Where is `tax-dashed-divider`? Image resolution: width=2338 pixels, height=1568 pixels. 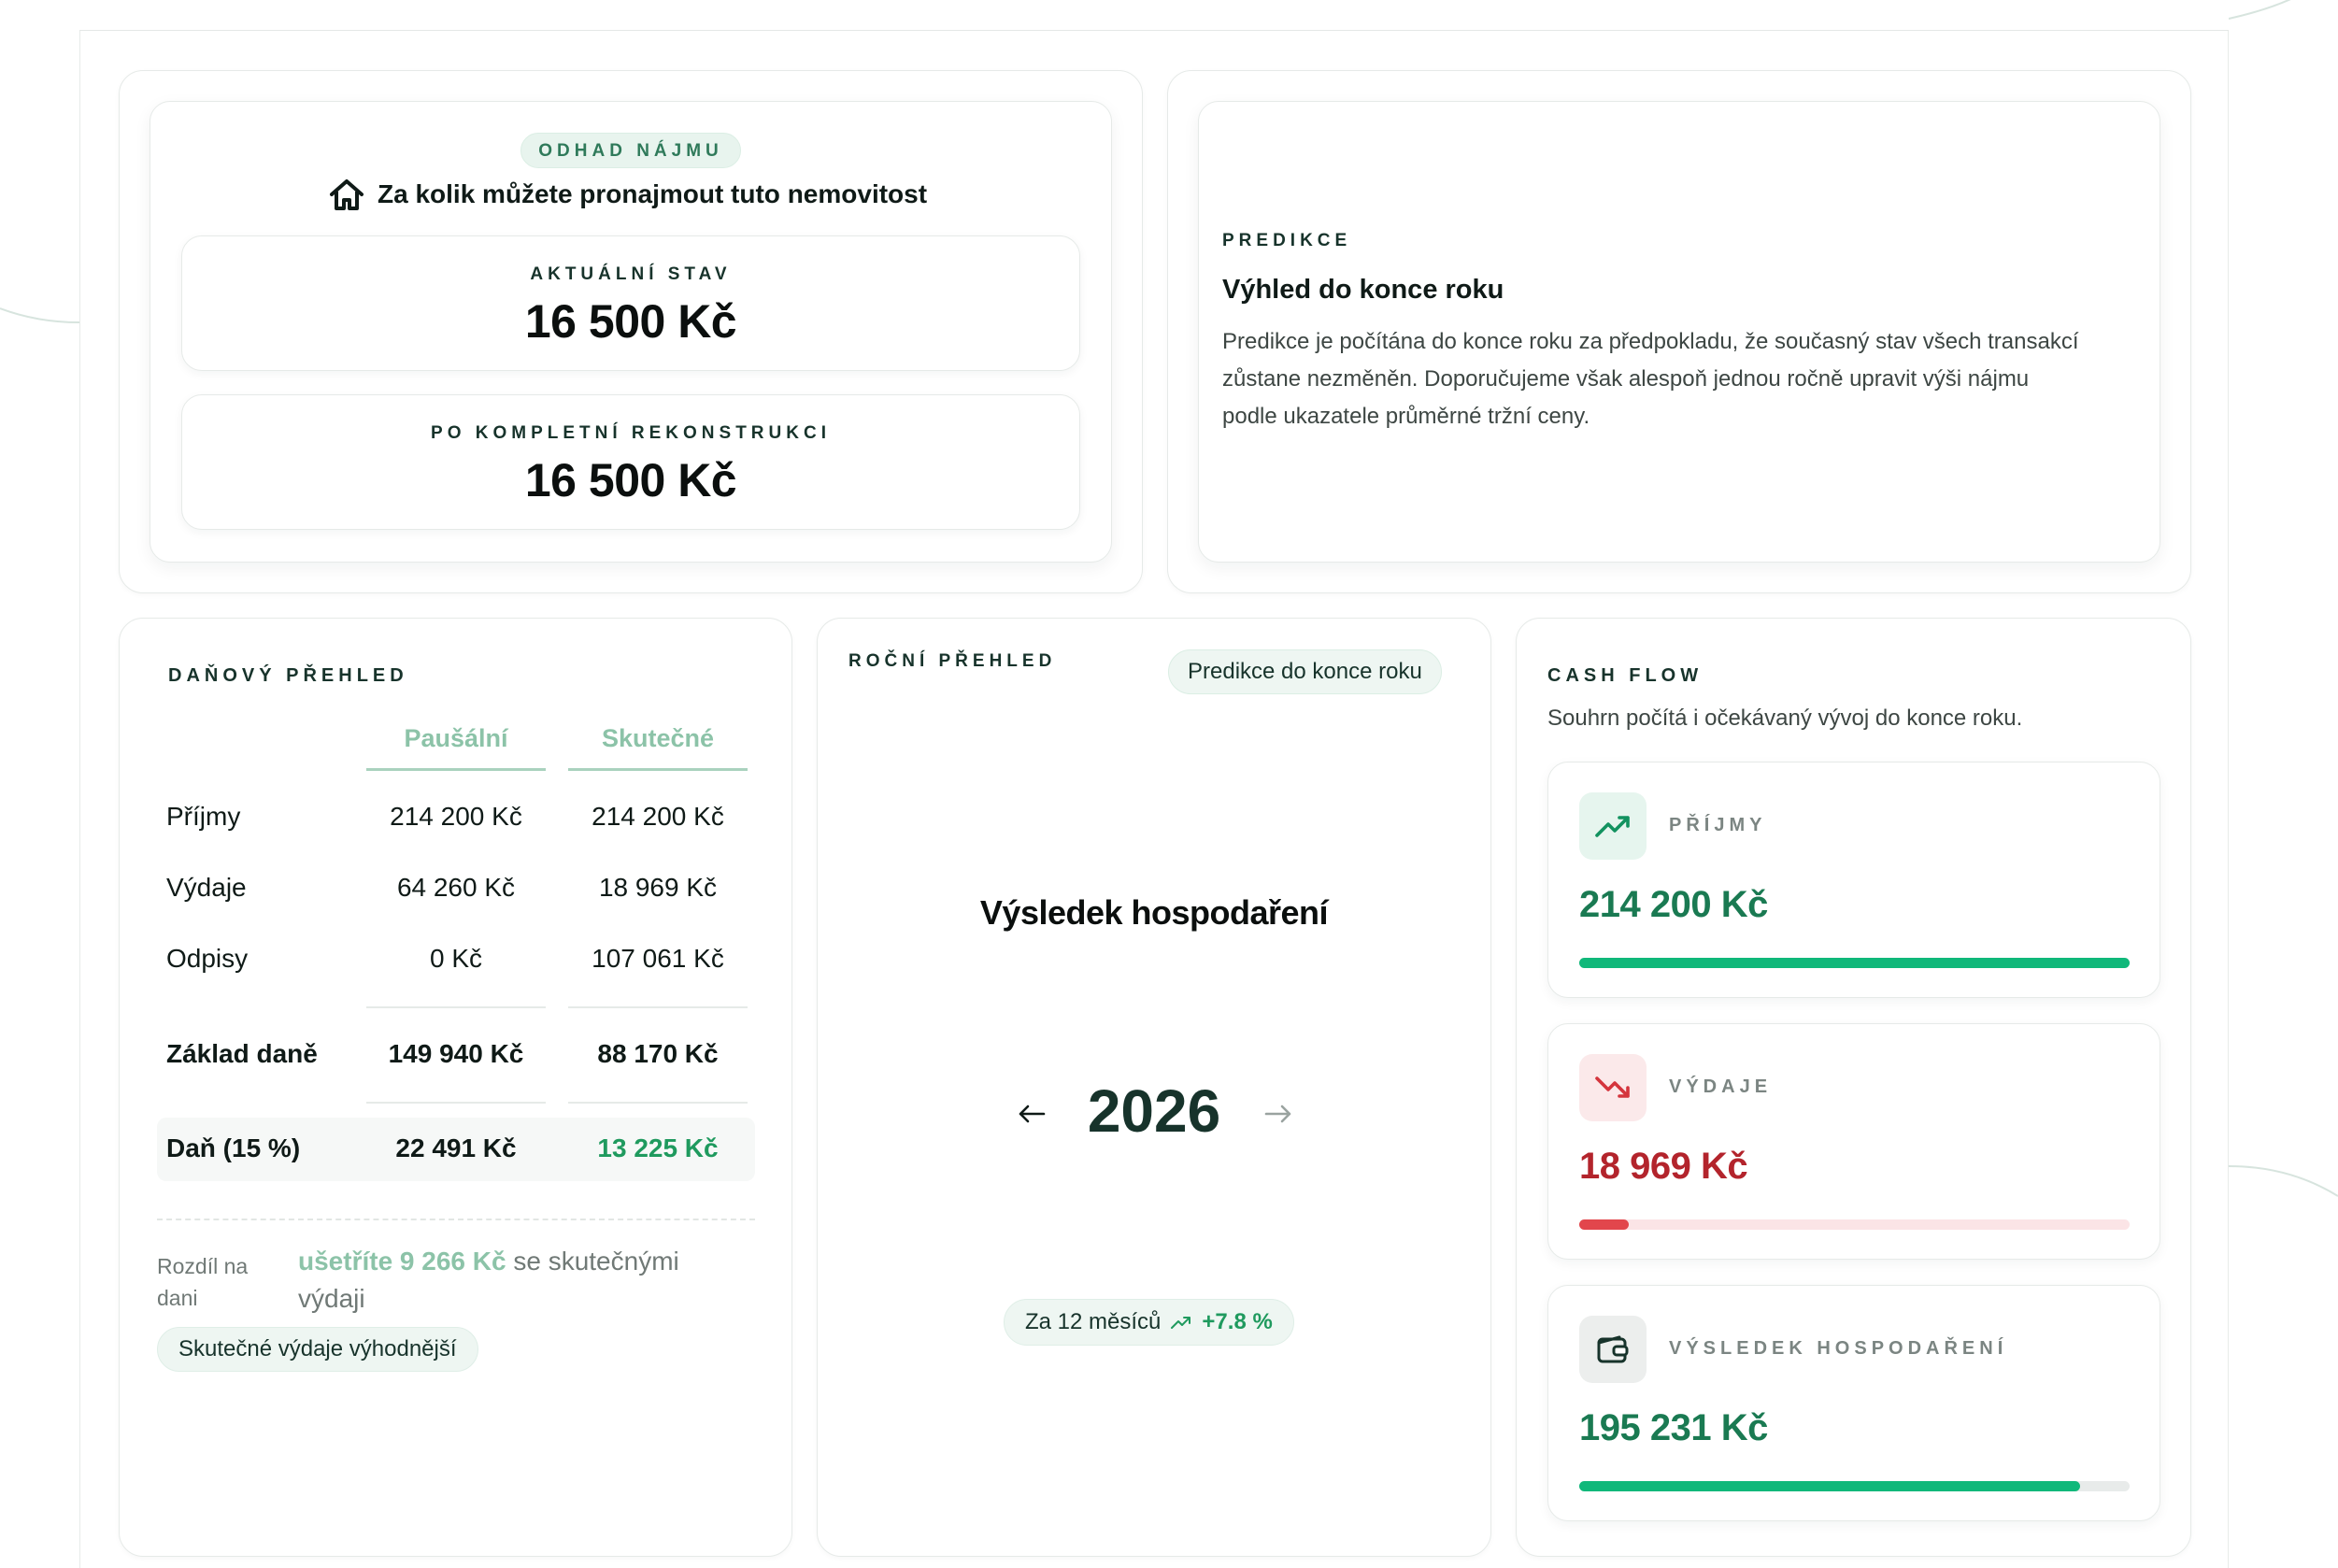 tax-dashed-divider is located at coordinates (456, 1219).